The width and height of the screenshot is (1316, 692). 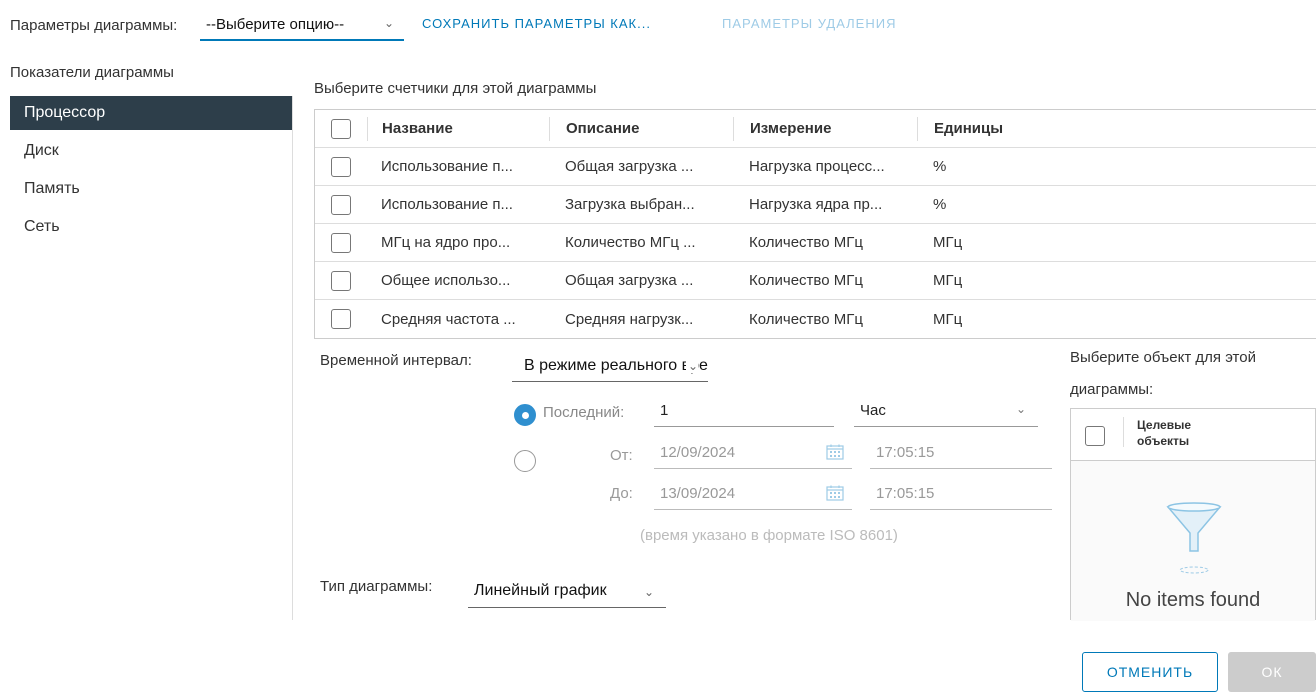 What do you see at coordinates (455, 88) in the screenshot?
I see `counters-title: Выберите счетчики для этой диаграммы` at bounding box center [455, 88].